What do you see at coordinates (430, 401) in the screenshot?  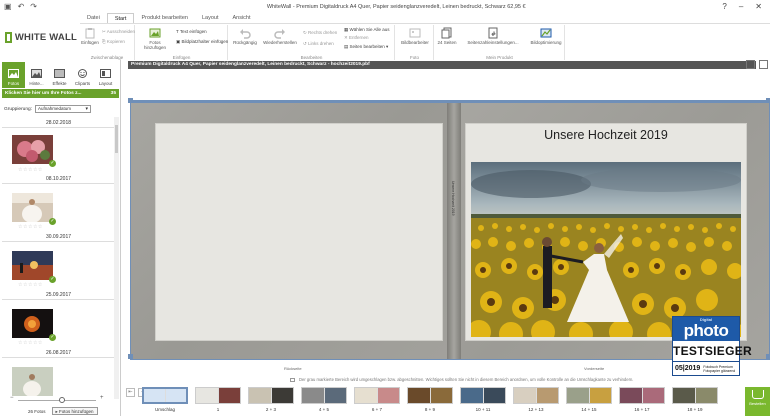 I see `filmstrip-item-pages-8-9: 8 + 9` at bounding box center [430, 401].